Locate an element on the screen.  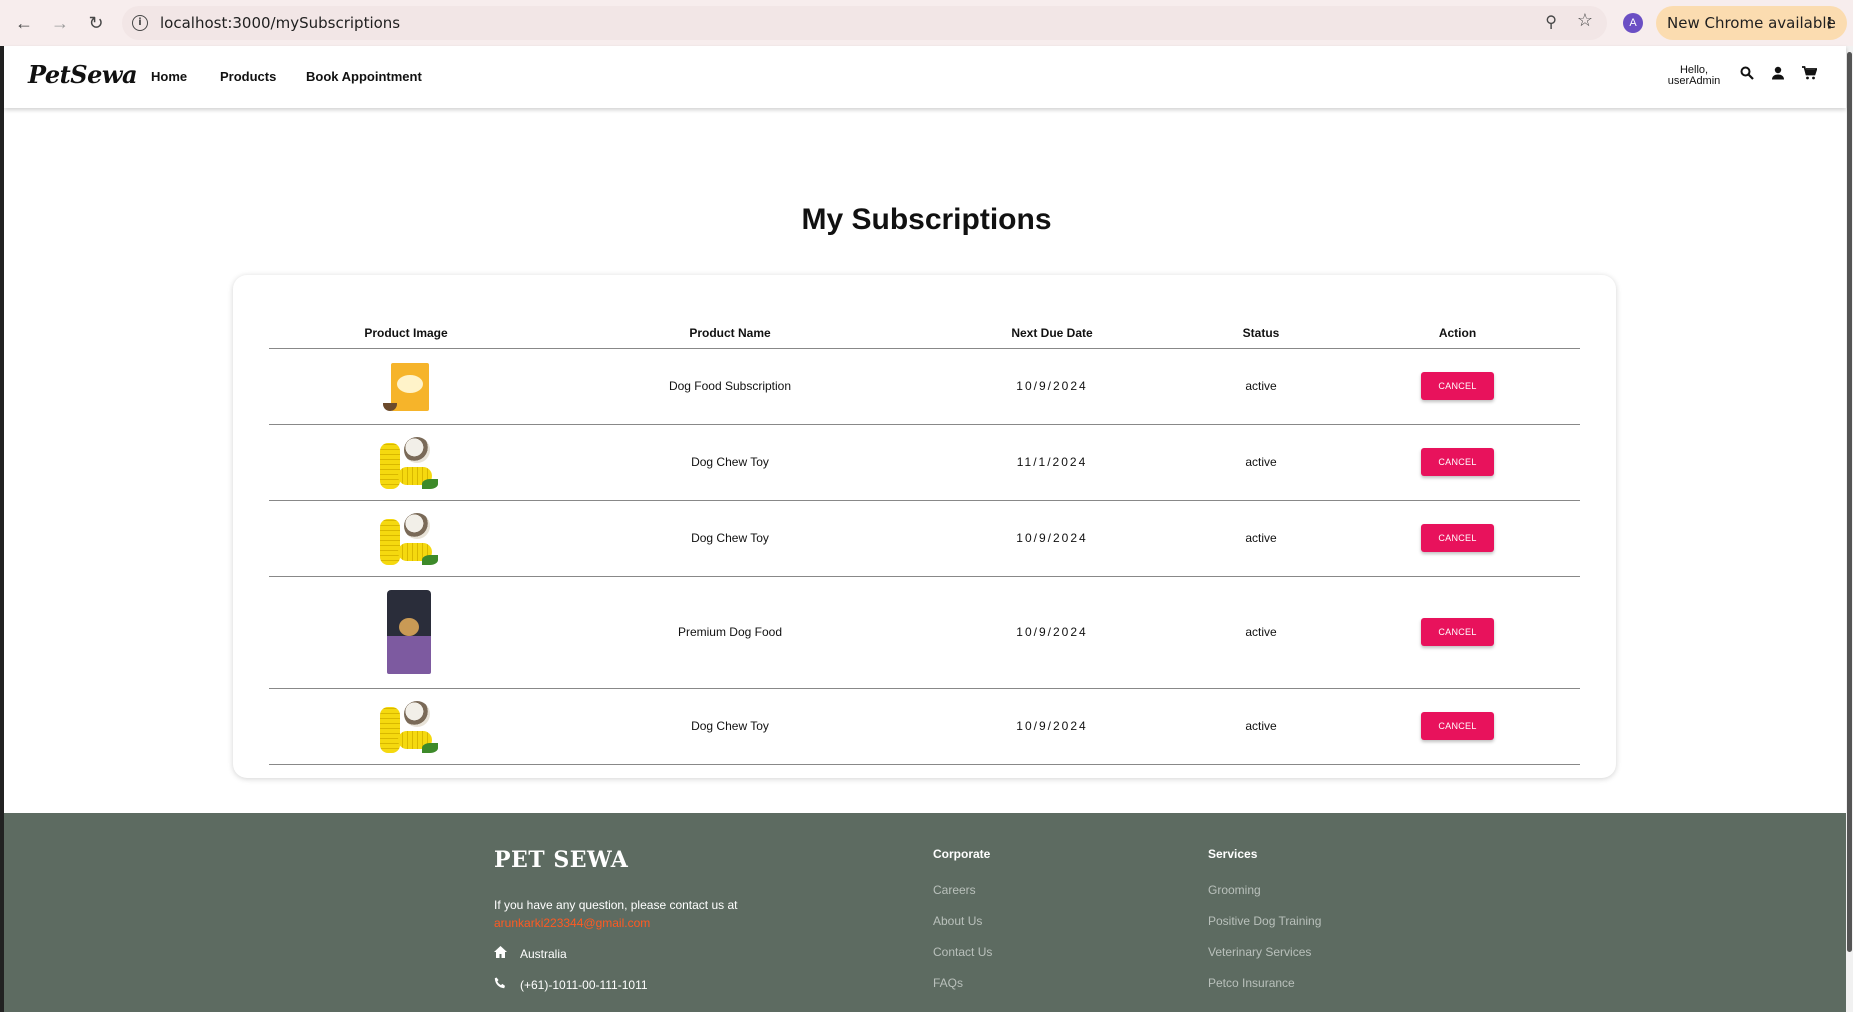
update-label: New Chrome available is located at coordinates (1751, 23).